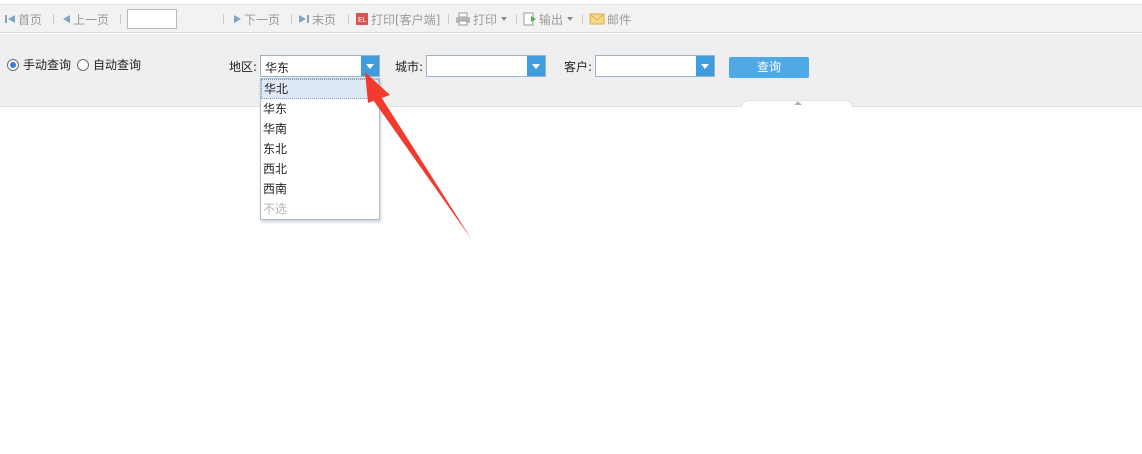 This screenshot has width=1142, height=454. I want to click on print-label: 打印, so click(485, 19).